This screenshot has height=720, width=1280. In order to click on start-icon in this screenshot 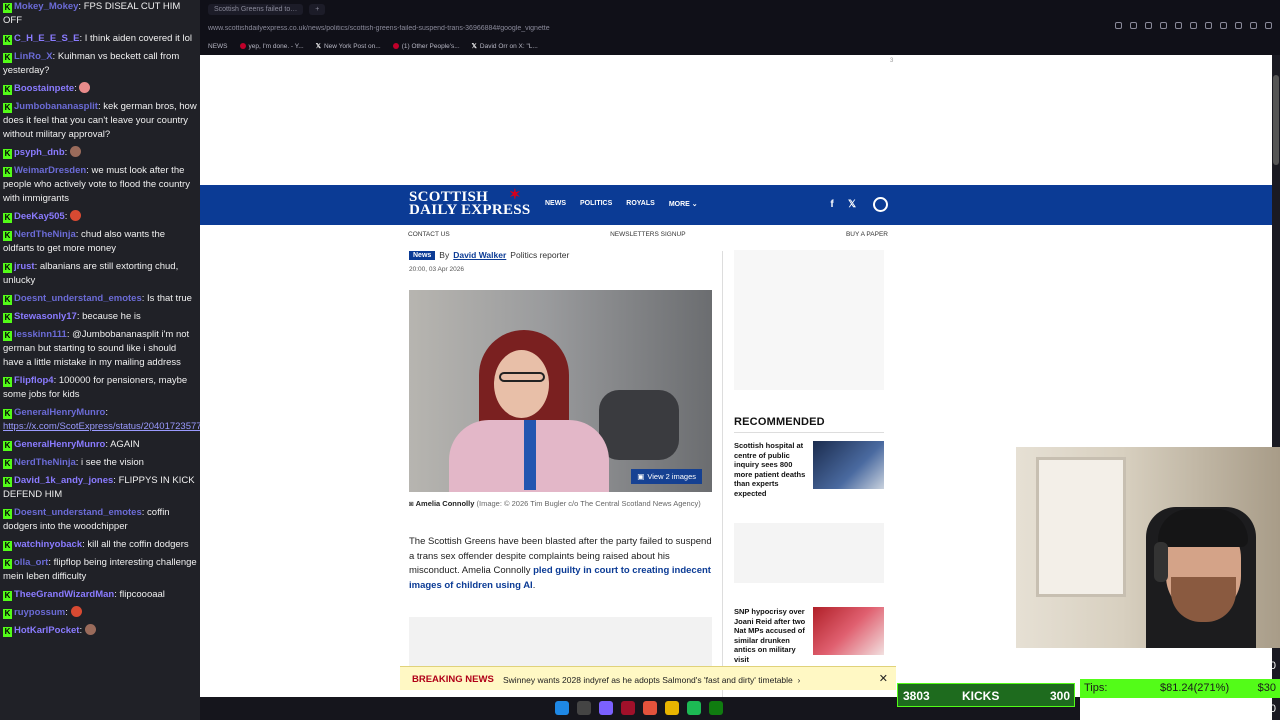, I will do `click(562, 708)`.